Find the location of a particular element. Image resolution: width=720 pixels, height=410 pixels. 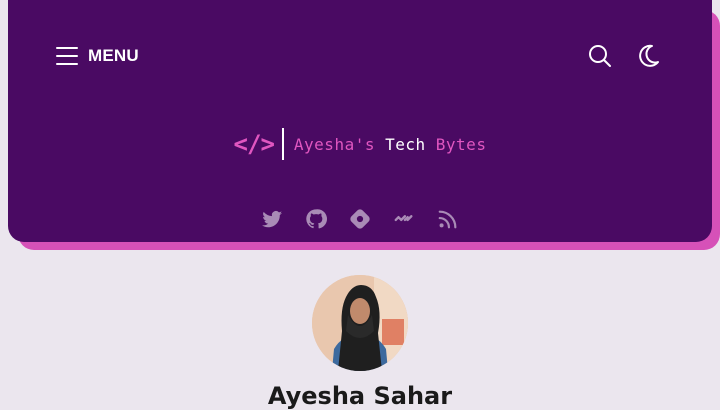

search-icon is located at coordinates (600, 56).